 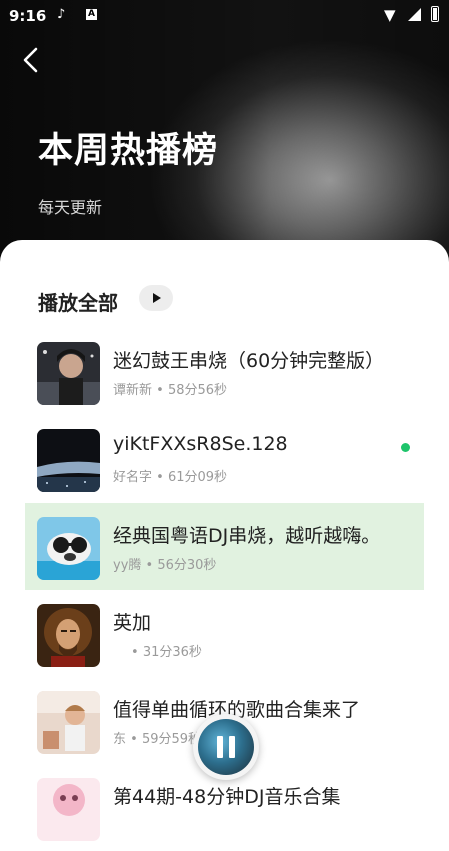 What do you see at coordinates (128, 151) in the screenshot?
I see `page-title: 本周热播榜` at bounding box center [128, 151].